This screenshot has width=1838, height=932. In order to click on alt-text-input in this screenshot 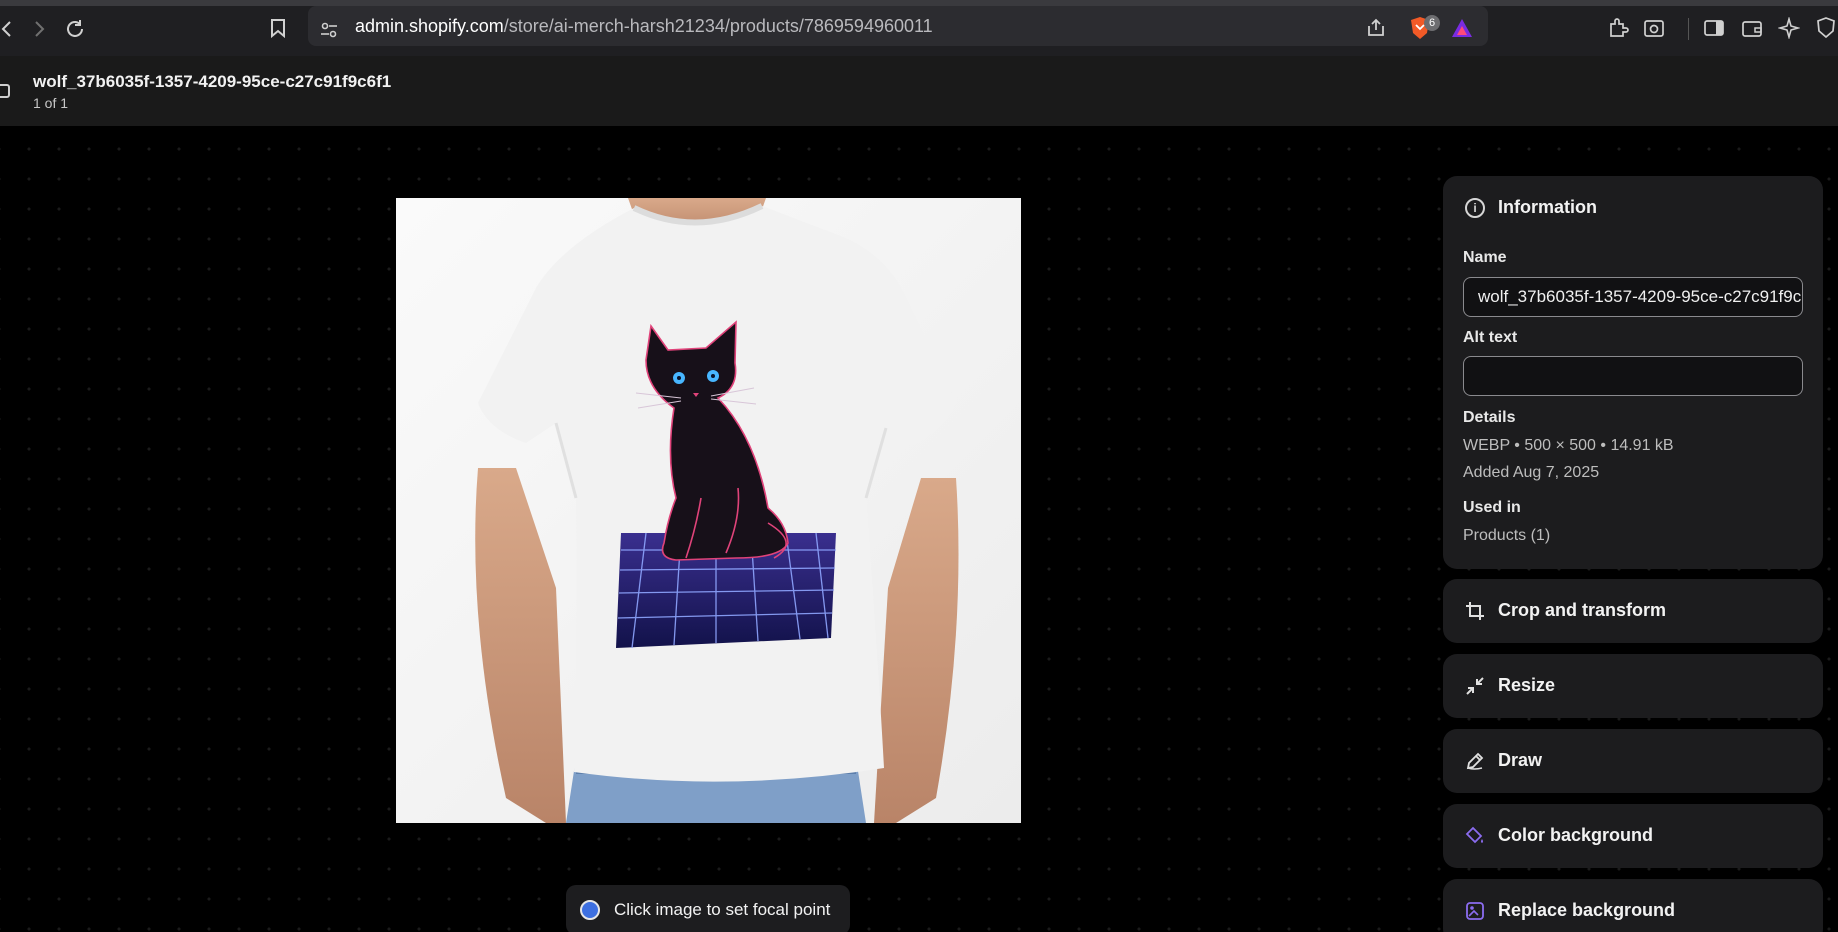, I will do `click(1633, 376)`.